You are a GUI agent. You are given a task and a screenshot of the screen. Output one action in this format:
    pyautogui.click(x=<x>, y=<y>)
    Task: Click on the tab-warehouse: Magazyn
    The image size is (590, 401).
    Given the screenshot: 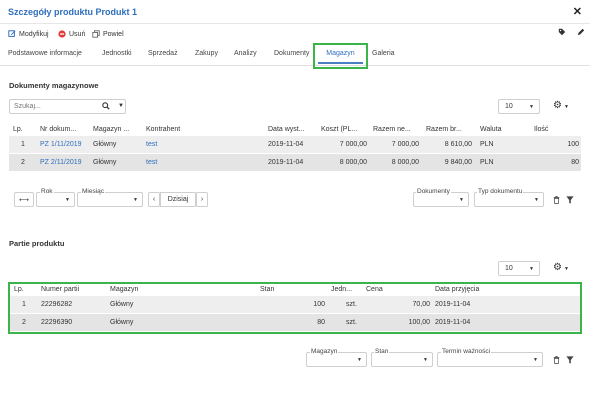 What is the action you would take?
    pyautogui.click(x=340, y=55)
    